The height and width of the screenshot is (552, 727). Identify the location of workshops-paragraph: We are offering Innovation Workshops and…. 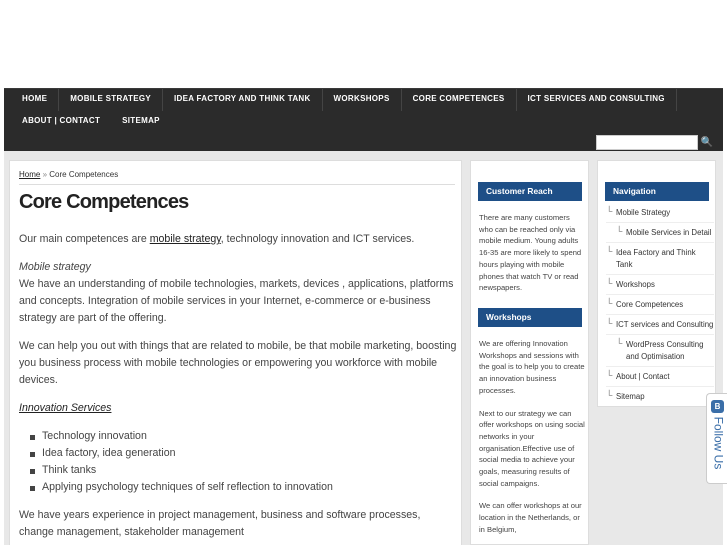
(532, 367).